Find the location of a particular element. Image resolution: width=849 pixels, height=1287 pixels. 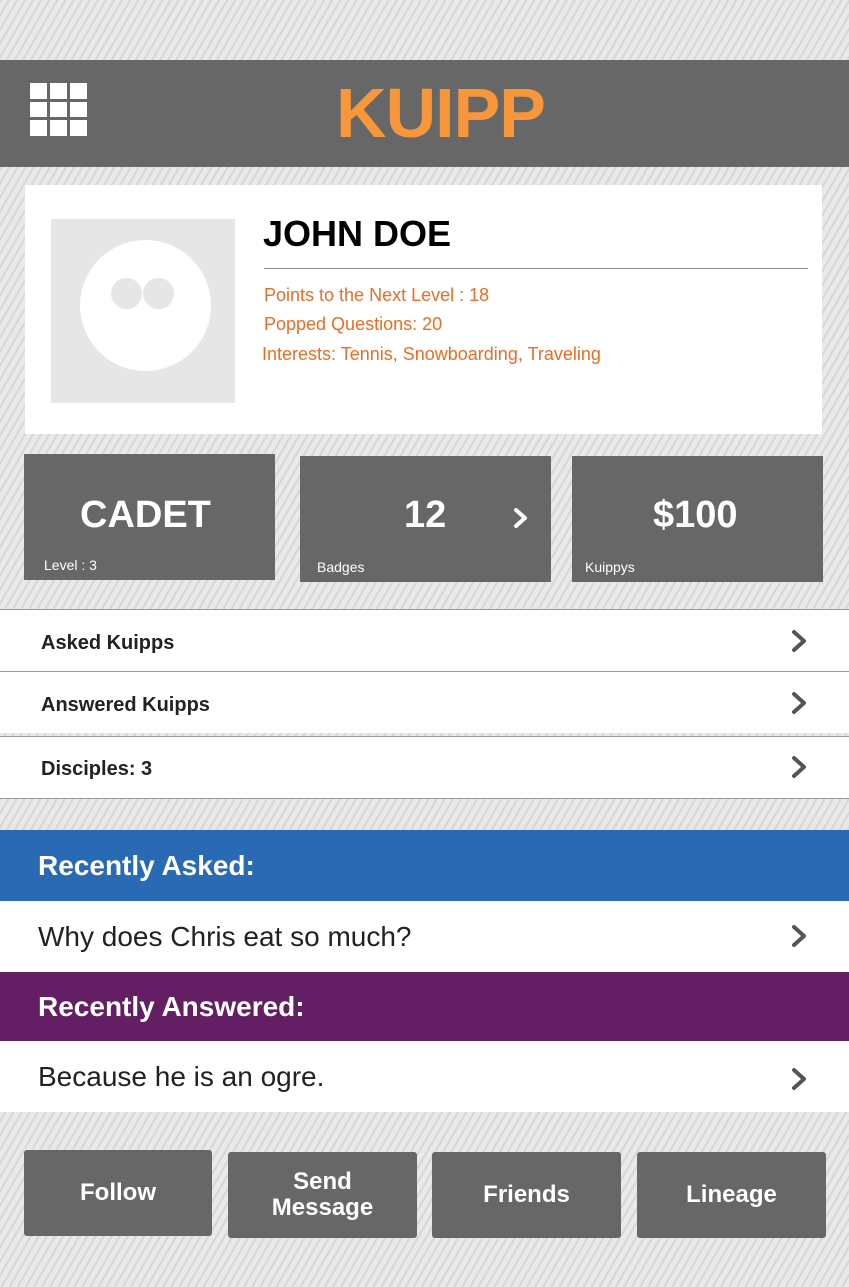

disciples-label: Disciples: 3 is located at coordinates (97, 769).